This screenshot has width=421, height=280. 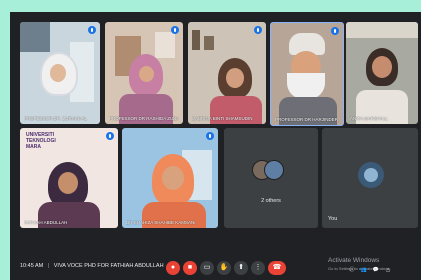 What do you see at coordinates (56, 118) in the screenshot?
I see `participant-name: PROFESSOR DR. ZURAINI AL` at bounding box center [56, 118].